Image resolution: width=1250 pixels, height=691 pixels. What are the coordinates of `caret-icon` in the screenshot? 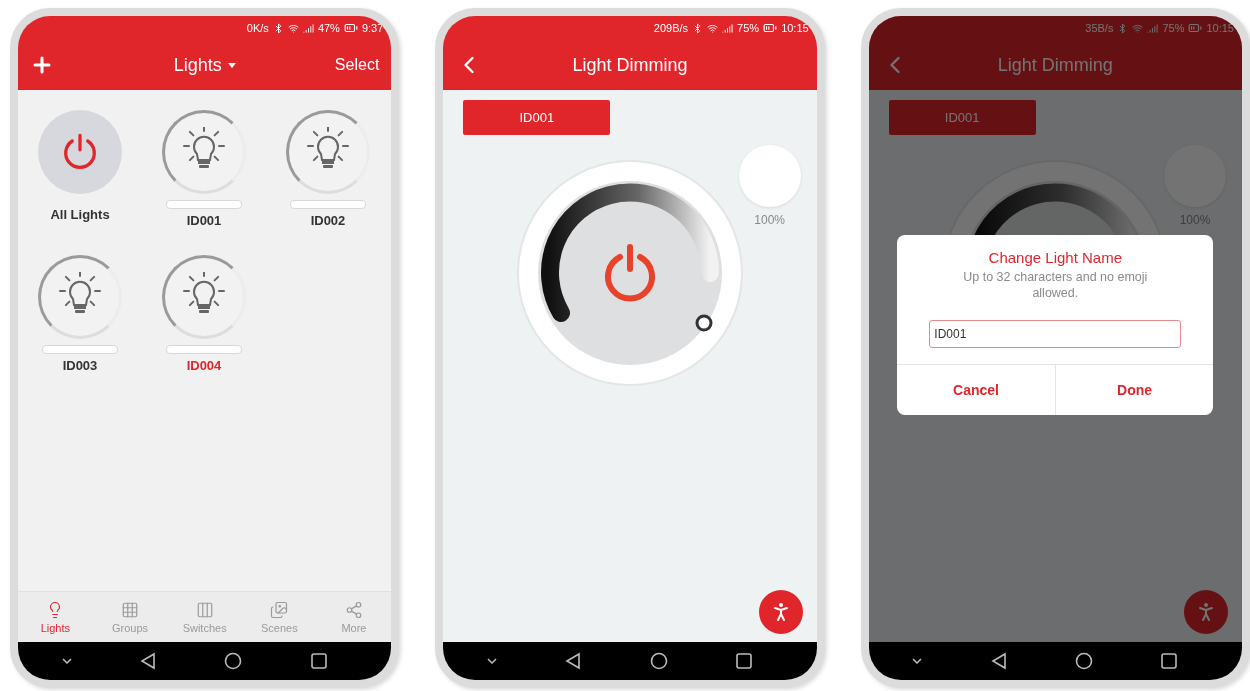 It's located at (231, 65).